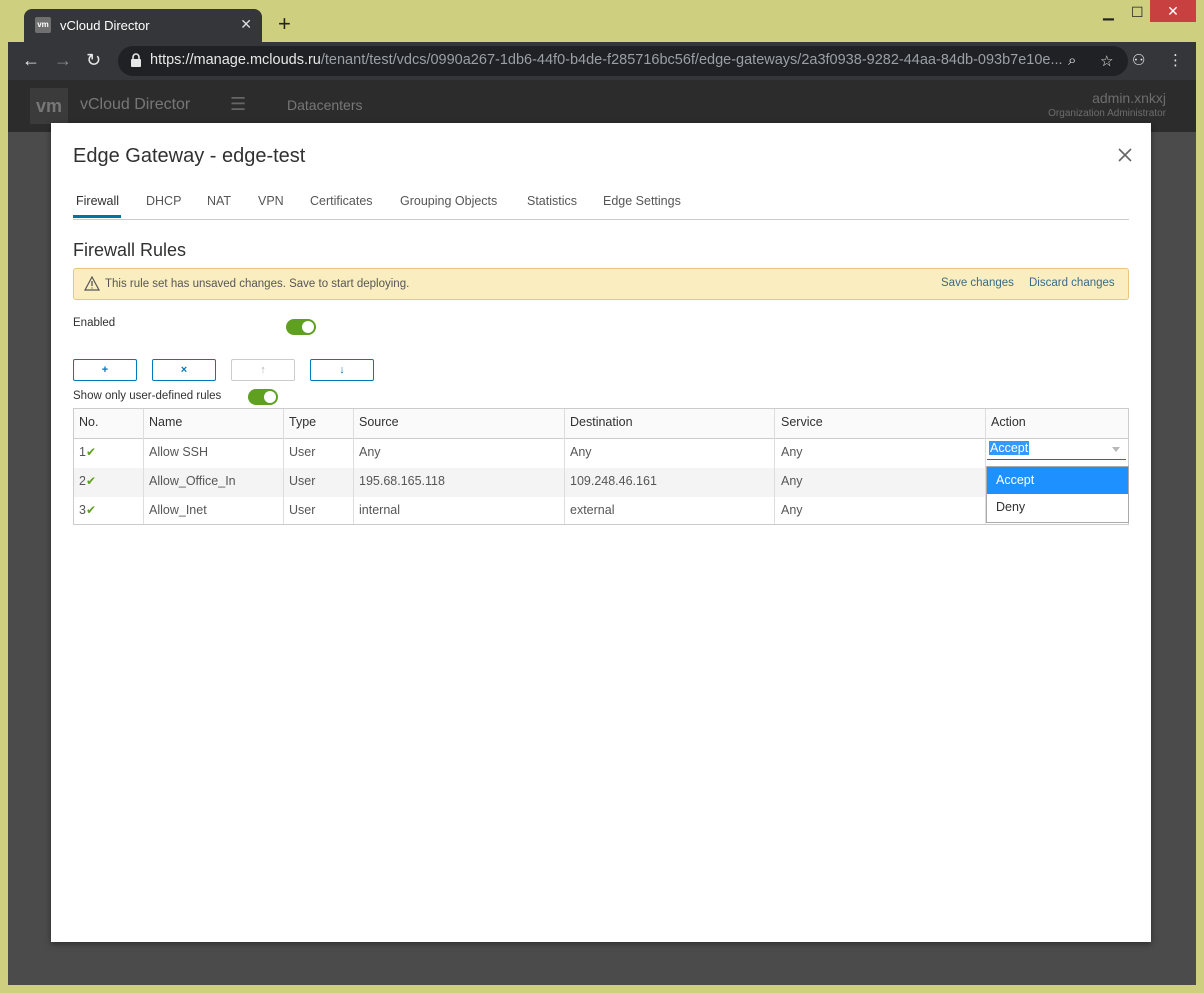 The image size is (1204, 993). What do you see at coordinates (43, 25) in the screenshot?
I see `vm-favicon-icon: vm` at bounding box center [43, 25].